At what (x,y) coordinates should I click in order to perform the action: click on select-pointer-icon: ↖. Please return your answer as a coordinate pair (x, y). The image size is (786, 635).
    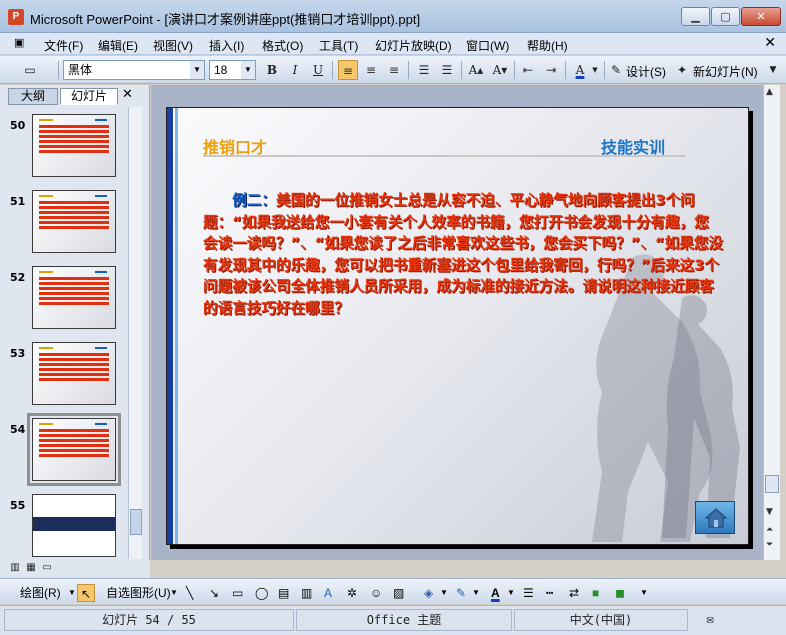
    Looking at the image, I should click on (86, 593).